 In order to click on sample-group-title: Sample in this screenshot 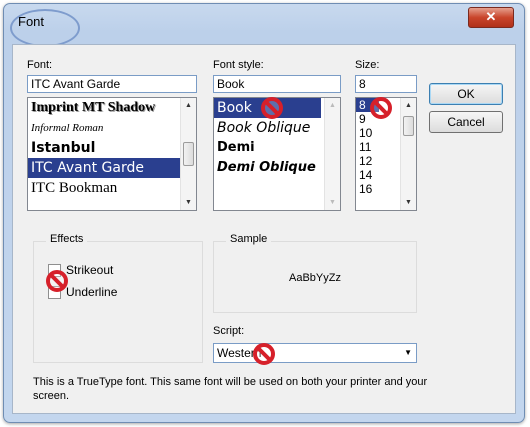, I will do `click(249, 239)`.